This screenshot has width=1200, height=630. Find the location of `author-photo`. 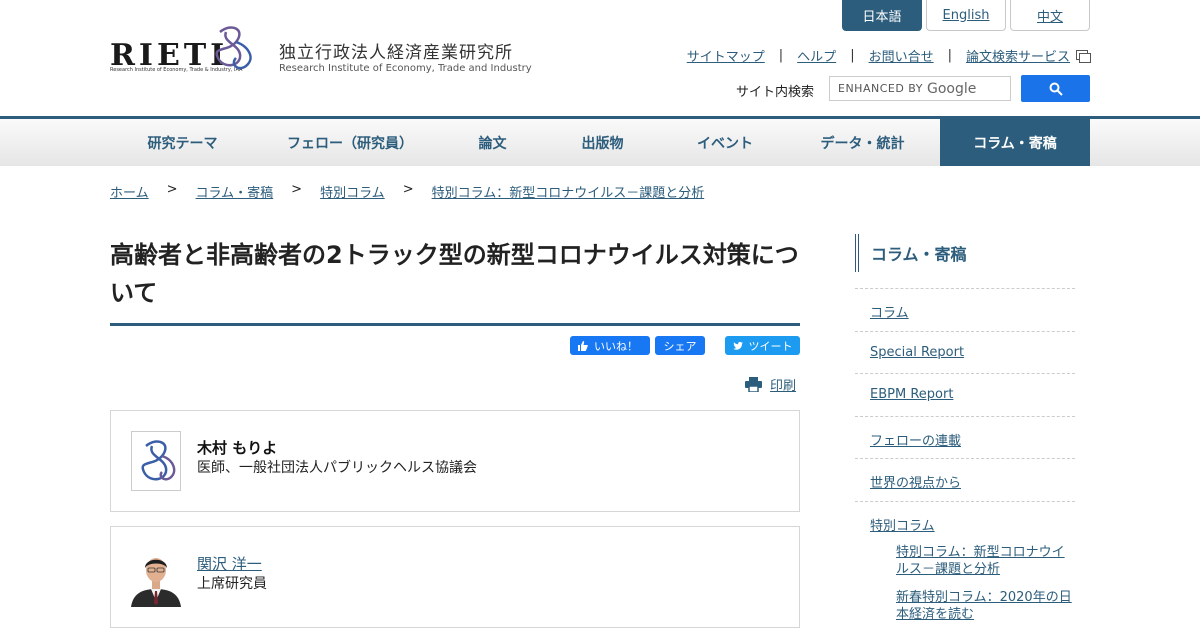

author-photo is located at coordinates (156, 578).